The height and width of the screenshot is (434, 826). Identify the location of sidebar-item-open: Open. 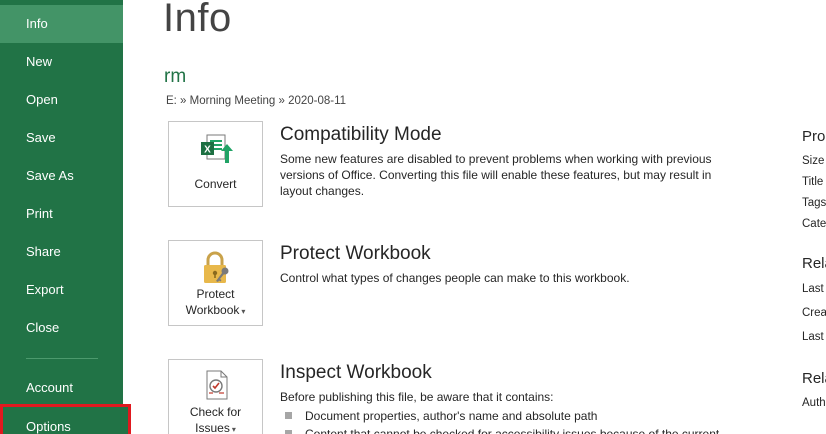
(61, 100).